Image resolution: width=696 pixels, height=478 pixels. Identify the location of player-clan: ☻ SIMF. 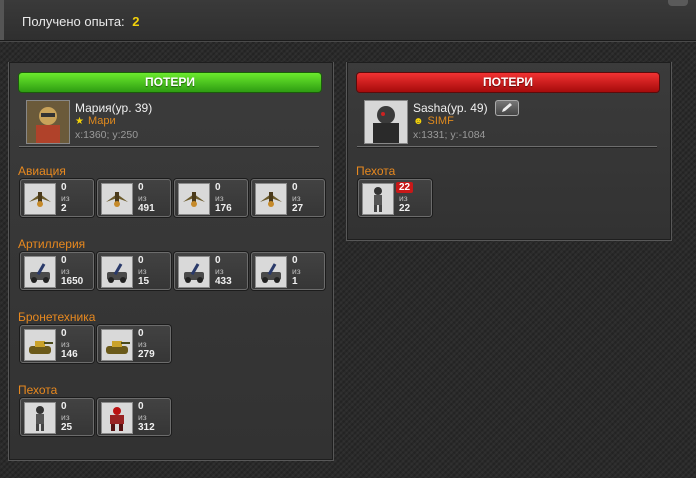
(433, 121).